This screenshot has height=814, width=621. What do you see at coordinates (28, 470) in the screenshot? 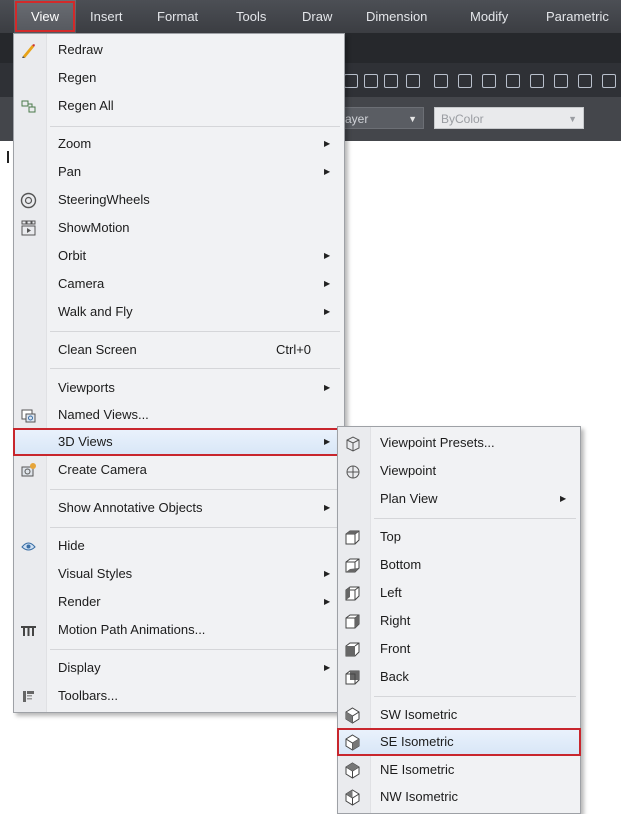
I see `create-camera-icon` at bounding box center [28, 470].